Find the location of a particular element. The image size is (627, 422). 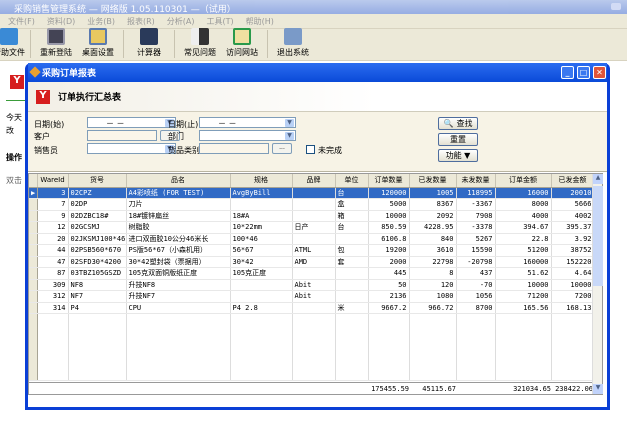

faq-button: 常见问题 is located at coordinates (200, 43).